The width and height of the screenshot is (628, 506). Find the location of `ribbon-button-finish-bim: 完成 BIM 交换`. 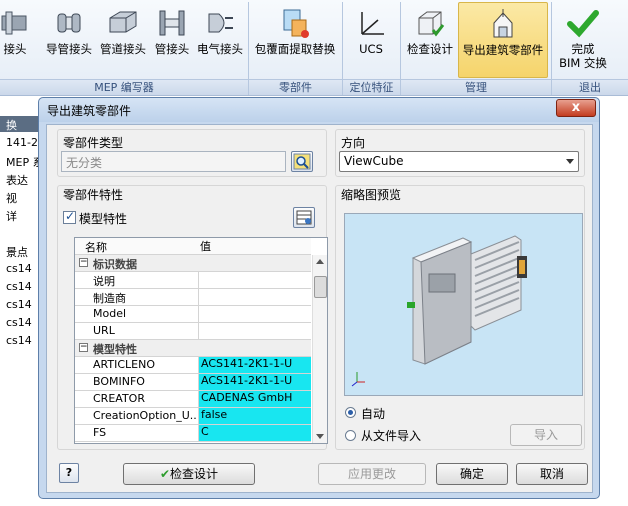

ribbon-button-finish-bim: 完成 BIM 交换 is located at coordinates (583, 40).